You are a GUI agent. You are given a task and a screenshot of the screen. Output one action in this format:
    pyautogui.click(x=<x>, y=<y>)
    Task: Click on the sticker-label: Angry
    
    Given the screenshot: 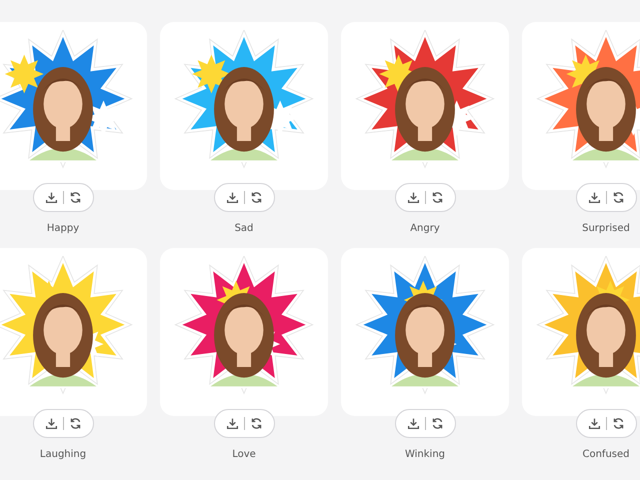 What is the action you would take?
    pyautogui.click(x=425, y=229)
    